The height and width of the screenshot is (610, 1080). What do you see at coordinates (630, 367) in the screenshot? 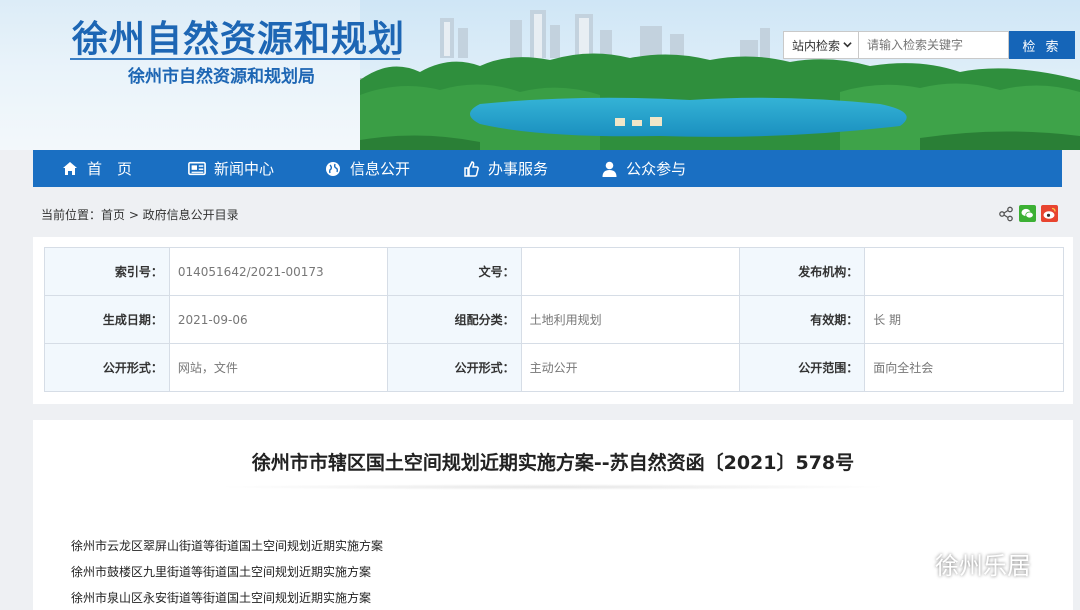
I see `disclosure-type-value: 主动公开` at bounding box center [630, 367].